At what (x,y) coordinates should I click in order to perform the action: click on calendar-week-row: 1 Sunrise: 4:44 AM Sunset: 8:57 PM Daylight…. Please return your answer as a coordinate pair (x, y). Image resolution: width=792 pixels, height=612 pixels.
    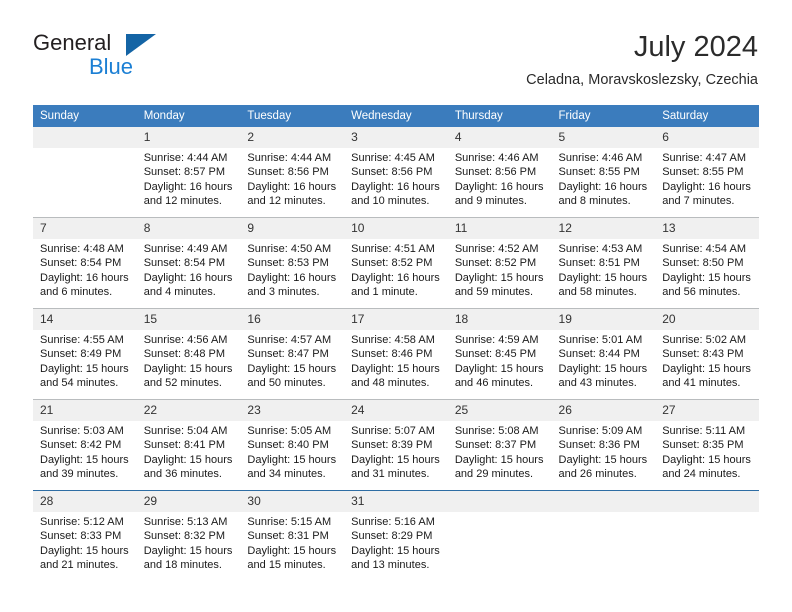
    Looking at the image, I should click on (396, 172).